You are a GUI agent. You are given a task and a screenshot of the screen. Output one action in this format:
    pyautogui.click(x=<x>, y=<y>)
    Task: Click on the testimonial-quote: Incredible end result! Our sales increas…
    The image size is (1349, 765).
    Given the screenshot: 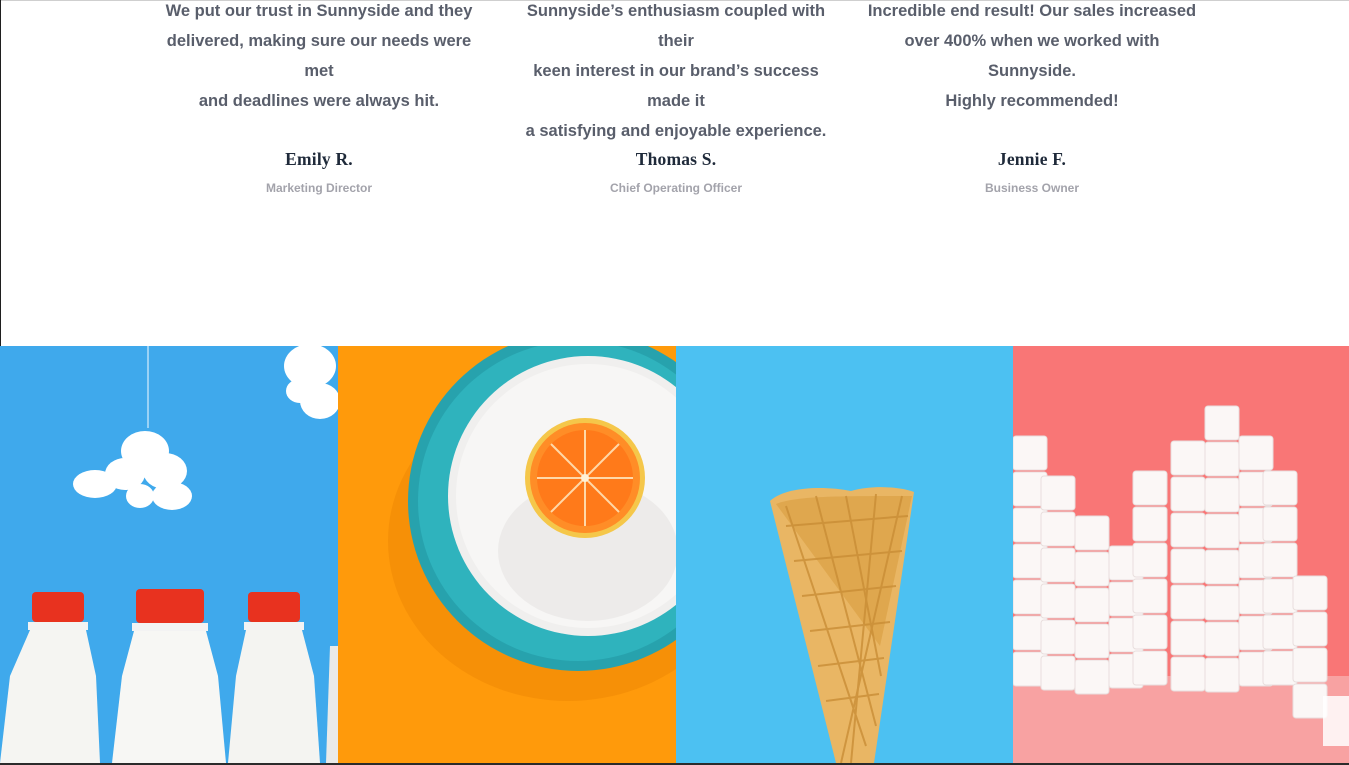 What is the action you would take?
    pyautogui.click(x=1032, y=58)
    